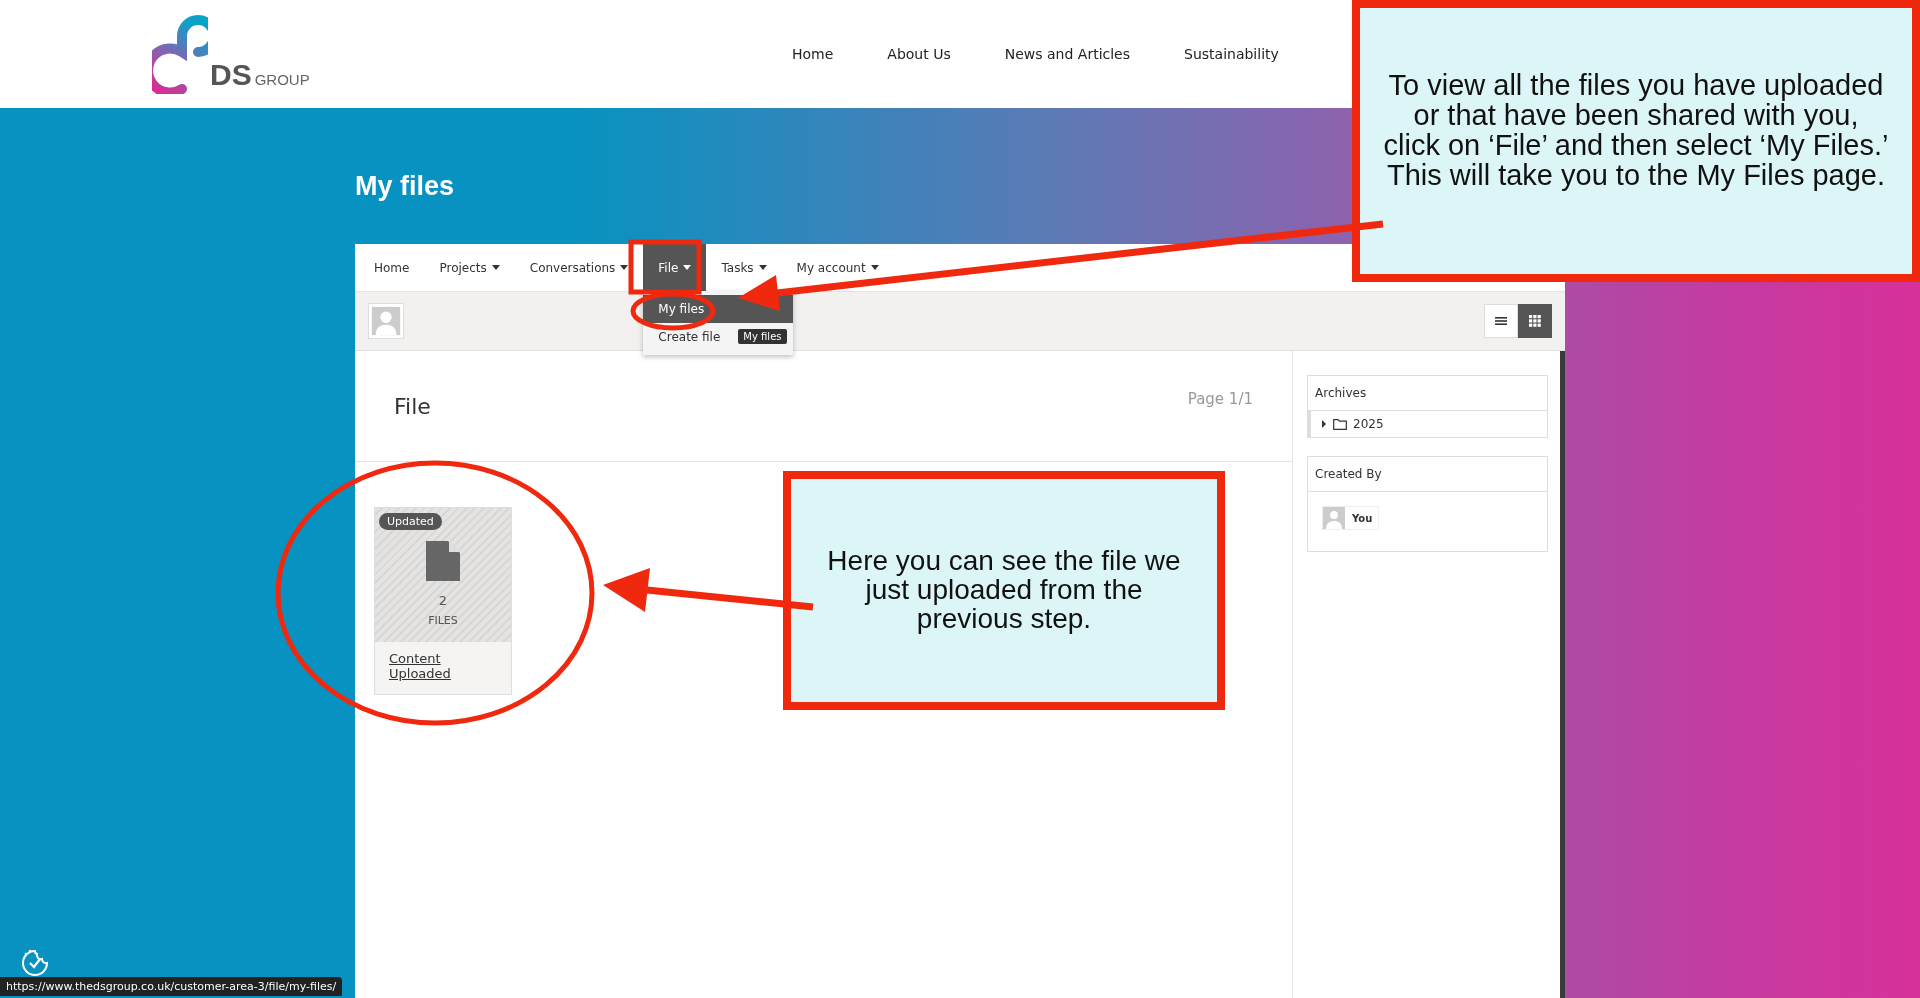  I want to click on file-card: Updated 2 FILES Content Uploaded, so click(443, 601).